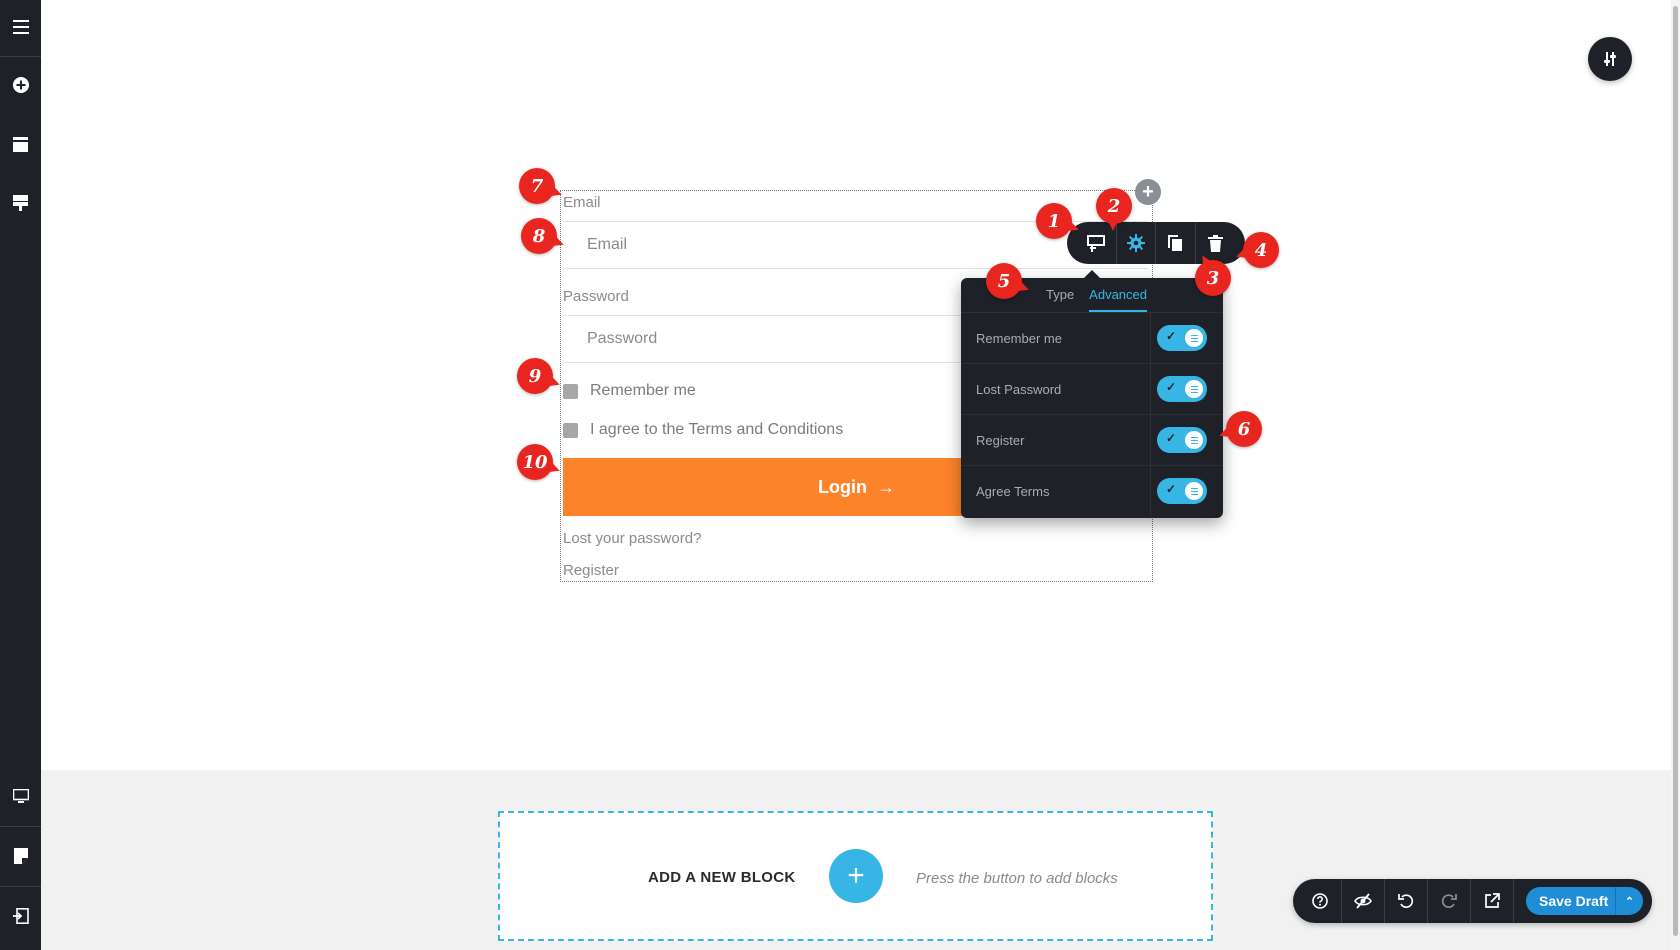 This screenshot has width=1680, height=950. What do you see at coordinates (737, 245) in the screenshot?
I see `email-field` at bounding box center [737, 245].